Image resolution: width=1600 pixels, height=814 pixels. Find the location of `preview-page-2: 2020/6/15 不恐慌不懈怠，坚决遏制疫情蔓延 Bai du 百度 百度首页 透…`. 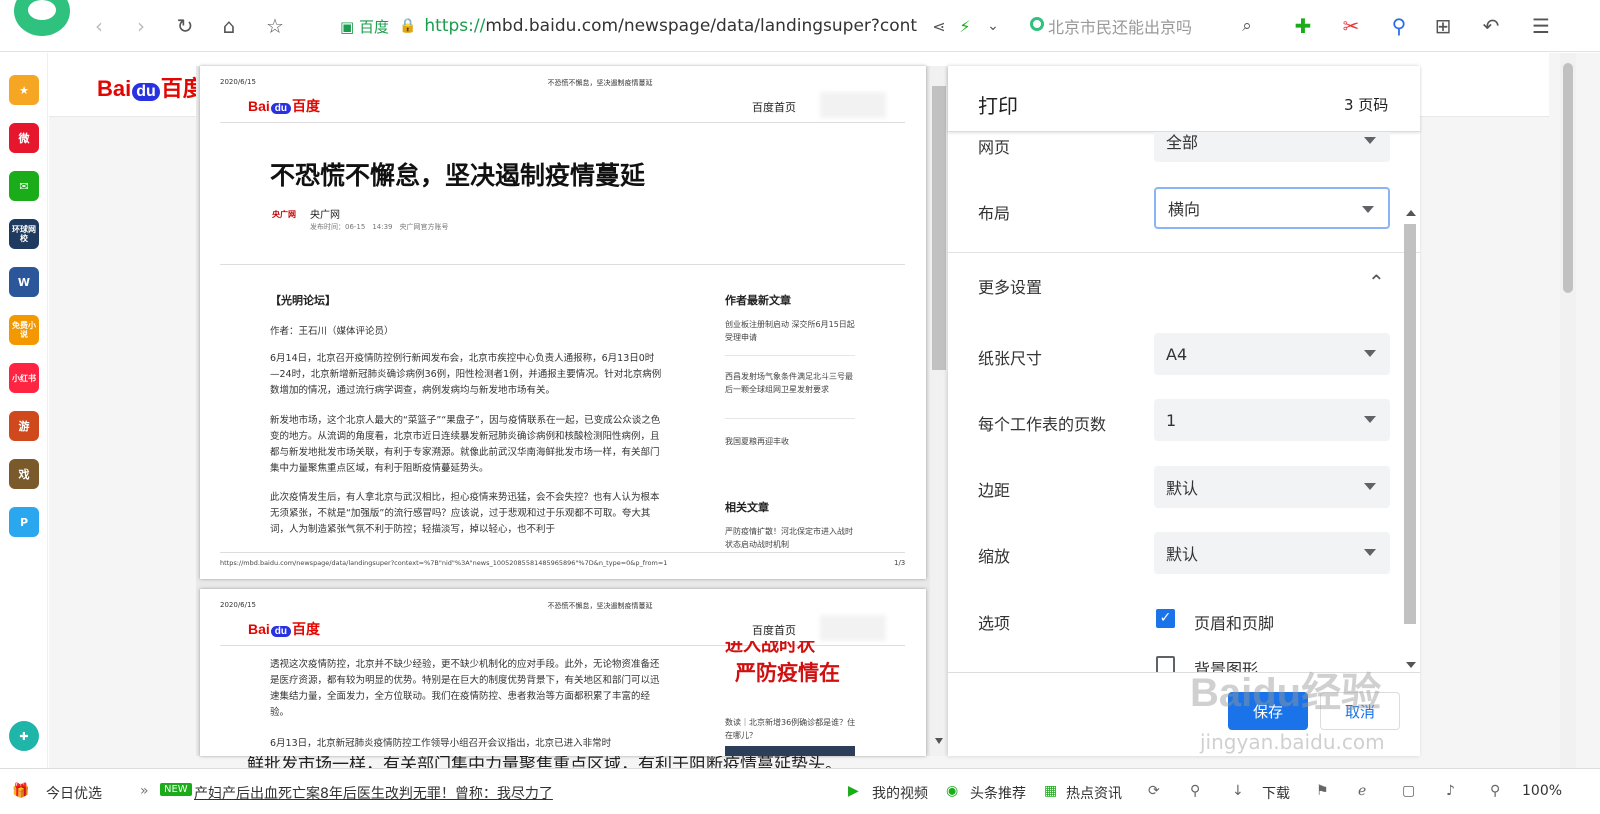

preview-page-2: 2020/6/15 不恐慌不懈怠，坚决遏制疫情蔓延 Bai du 百度 百度首页 透… is located at coordinates (563, 672).